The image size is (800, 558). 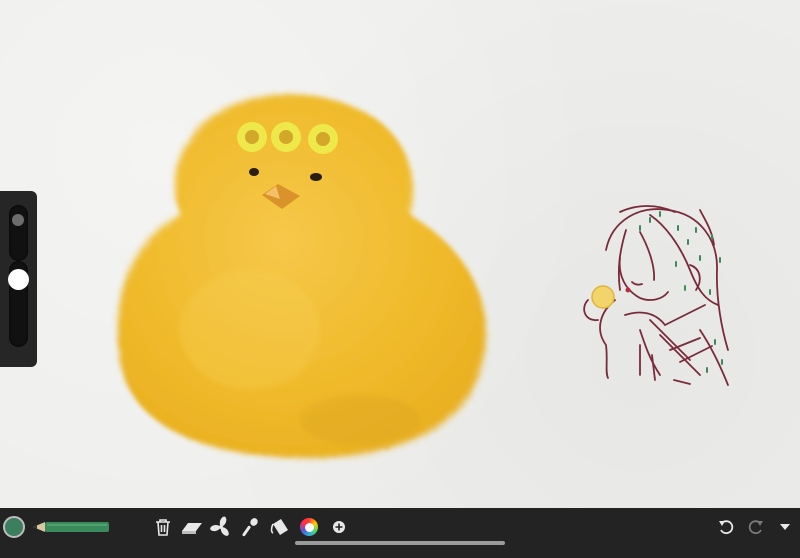 I want to click on color-wheel-icon, so click(x=309, y=527).